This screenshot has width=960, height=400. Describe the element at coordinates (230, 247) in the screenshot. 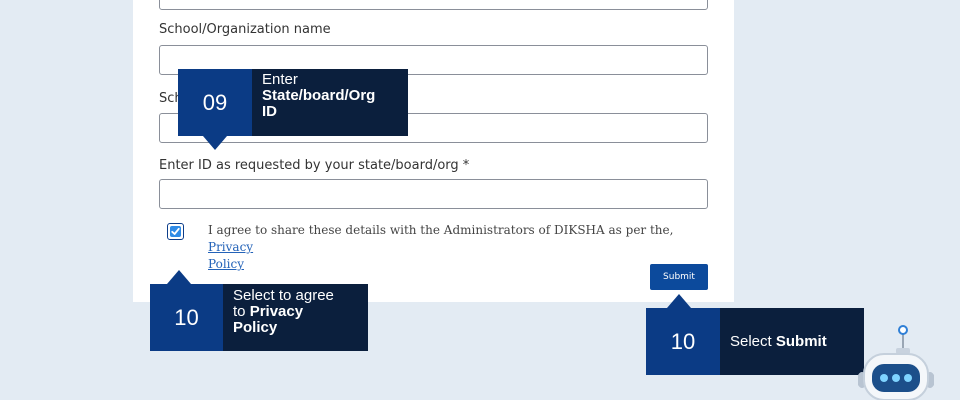

I see `privacy-policy-link: Privacy` at that location.